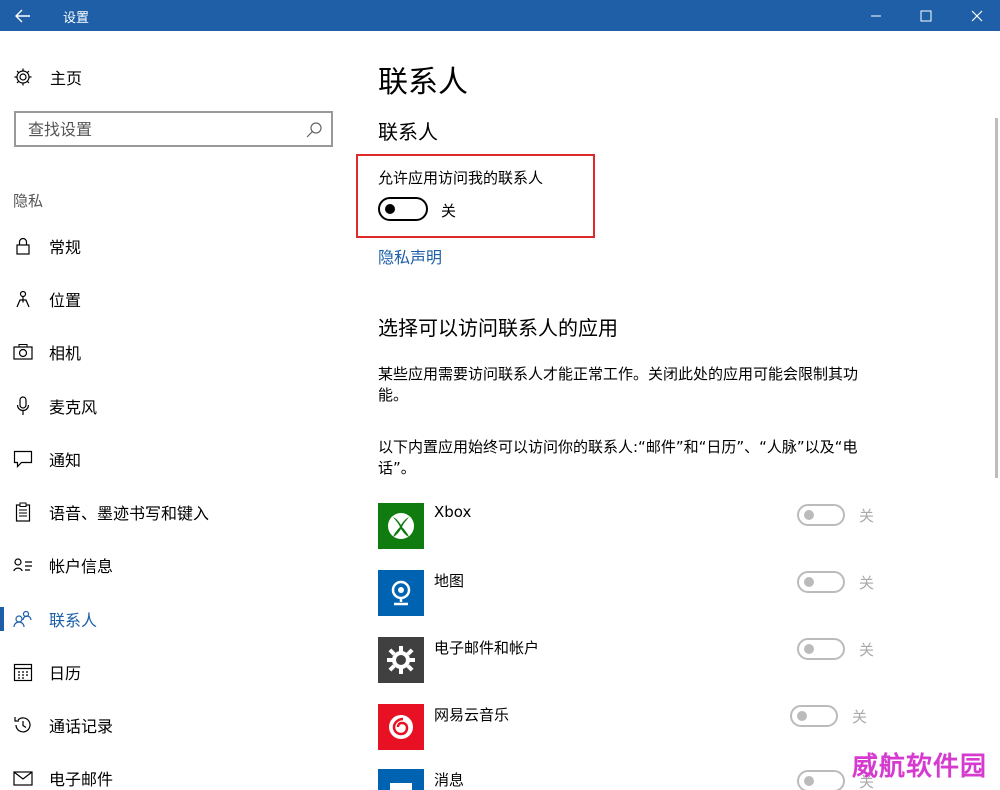 The image size is (1000, 790). Describe the element at coordinates (156, 129) in the screenshot. I see `search-input` at that location.